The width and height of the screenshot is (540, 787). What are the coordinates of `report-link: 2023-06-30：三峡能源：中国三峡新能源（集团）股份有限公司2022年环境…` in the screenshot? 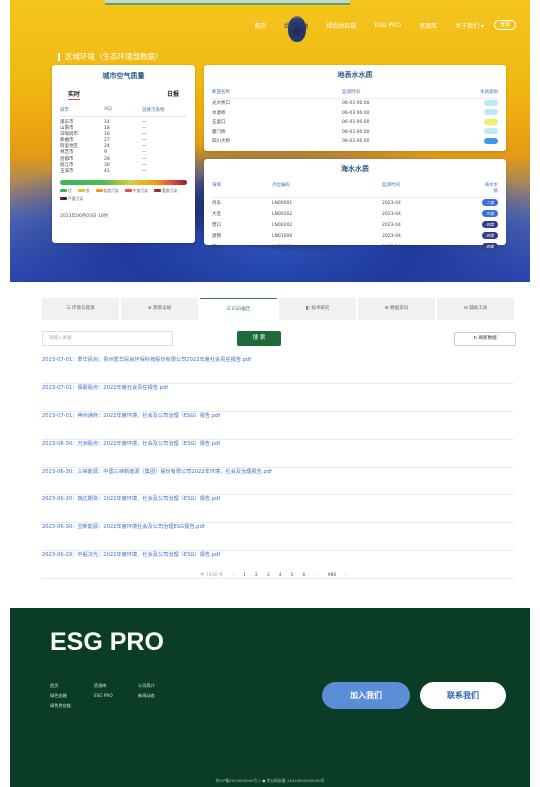 It's located at (278, 482).